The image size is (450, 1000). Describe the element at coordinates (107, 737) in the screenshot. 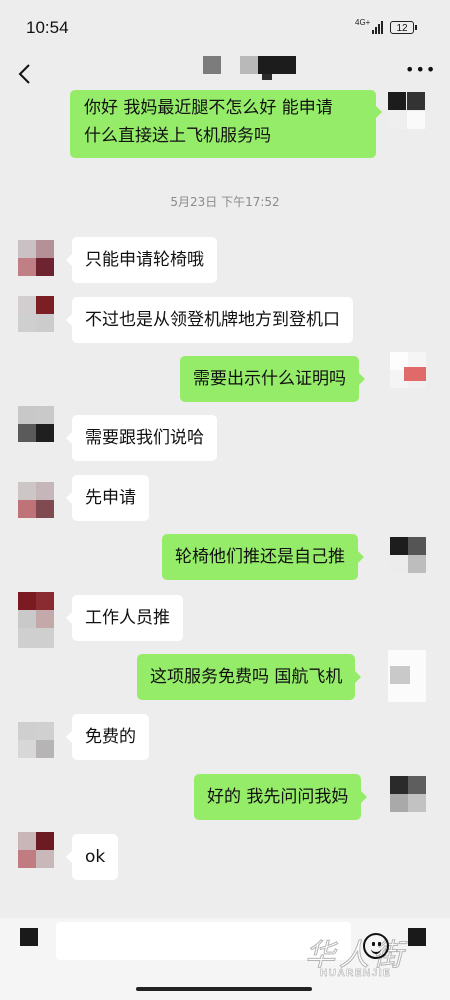

I see `message-bubble-incoming: 免费的` at that location.